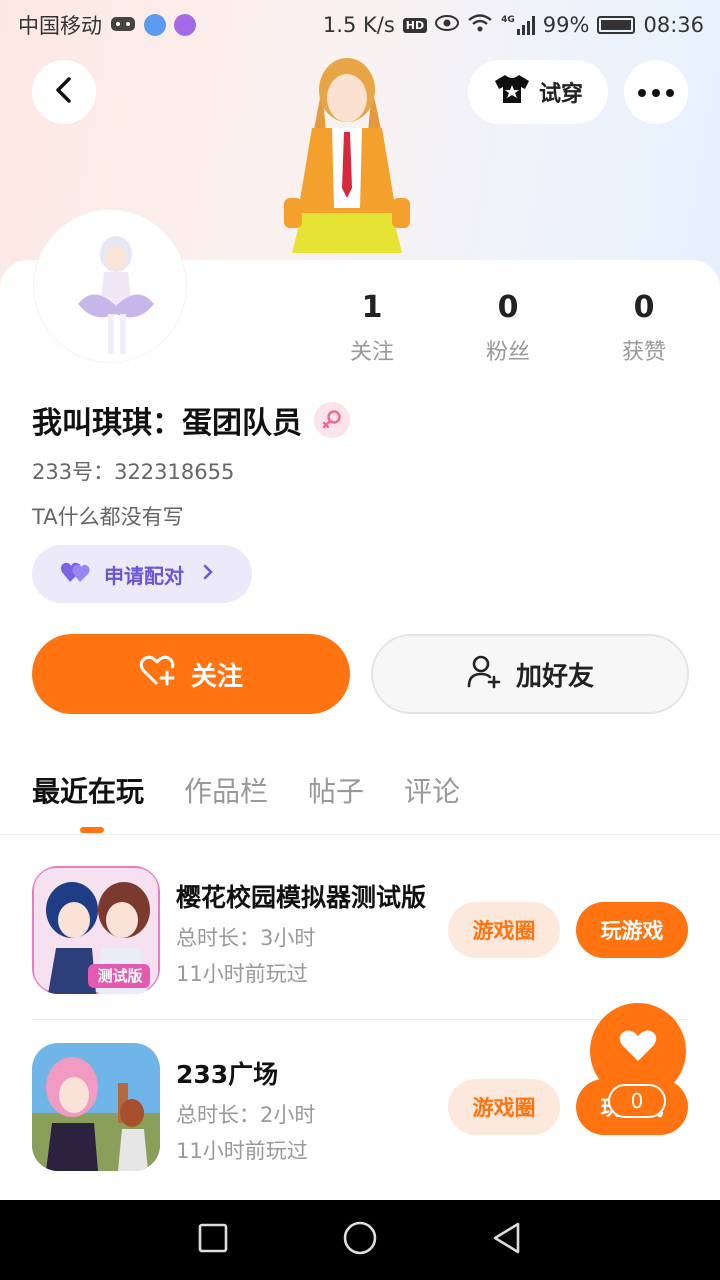 Image resolution: width=720 pixels, height=1280 pixels. Describe the element at coordinates (216, 676) in the screenshot. I see `follow-label: 关注` at that location.